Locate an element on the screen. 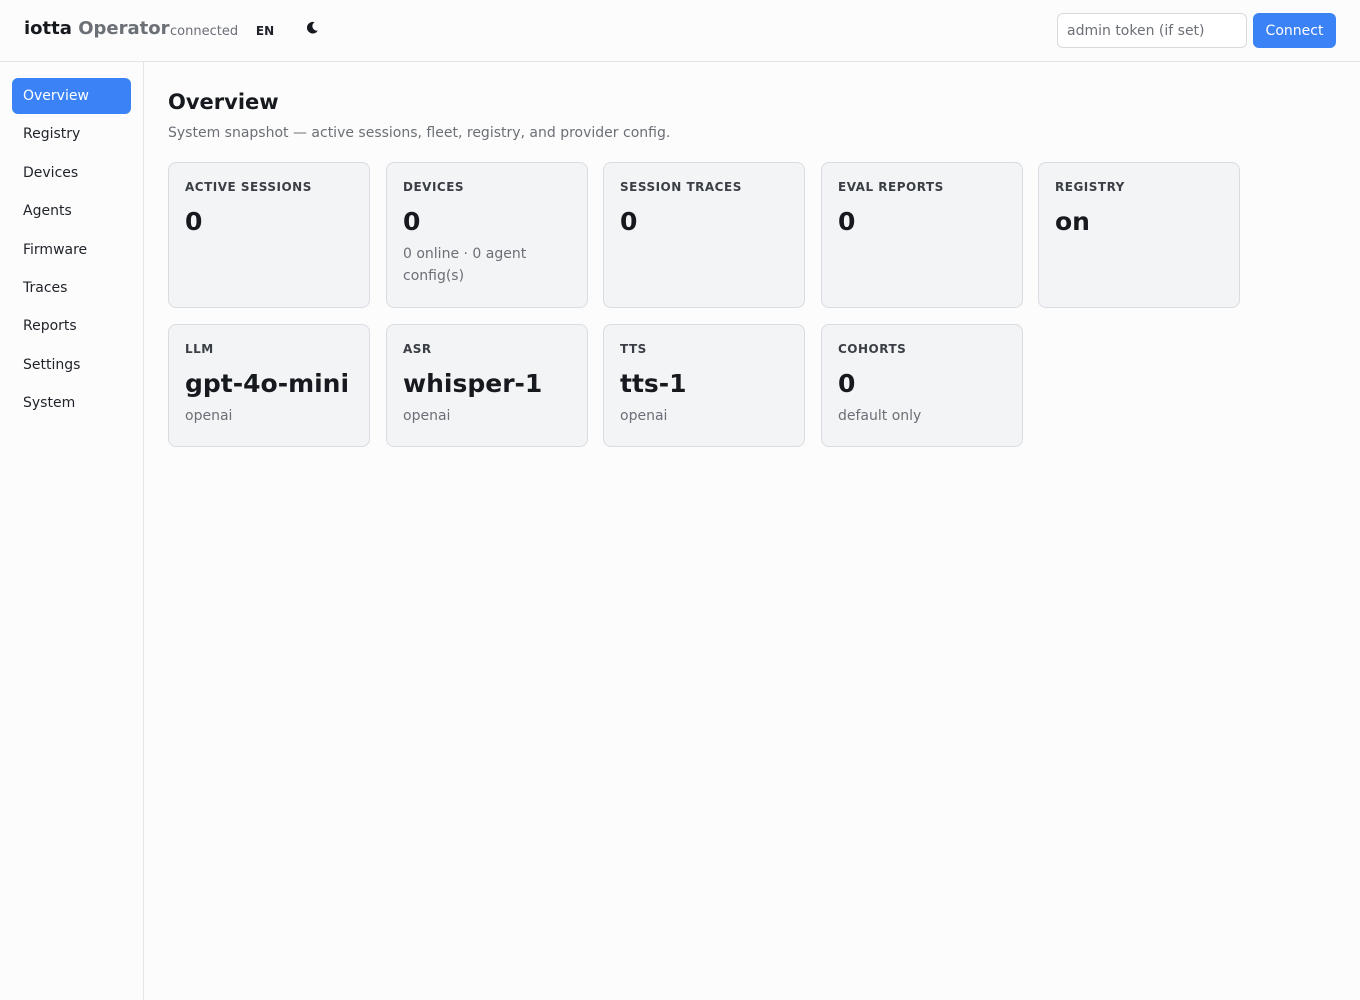 This screenshot has height=1000, width=1360. asr-card: ASR whisper-1 openai is located at coordinates (487, 385).